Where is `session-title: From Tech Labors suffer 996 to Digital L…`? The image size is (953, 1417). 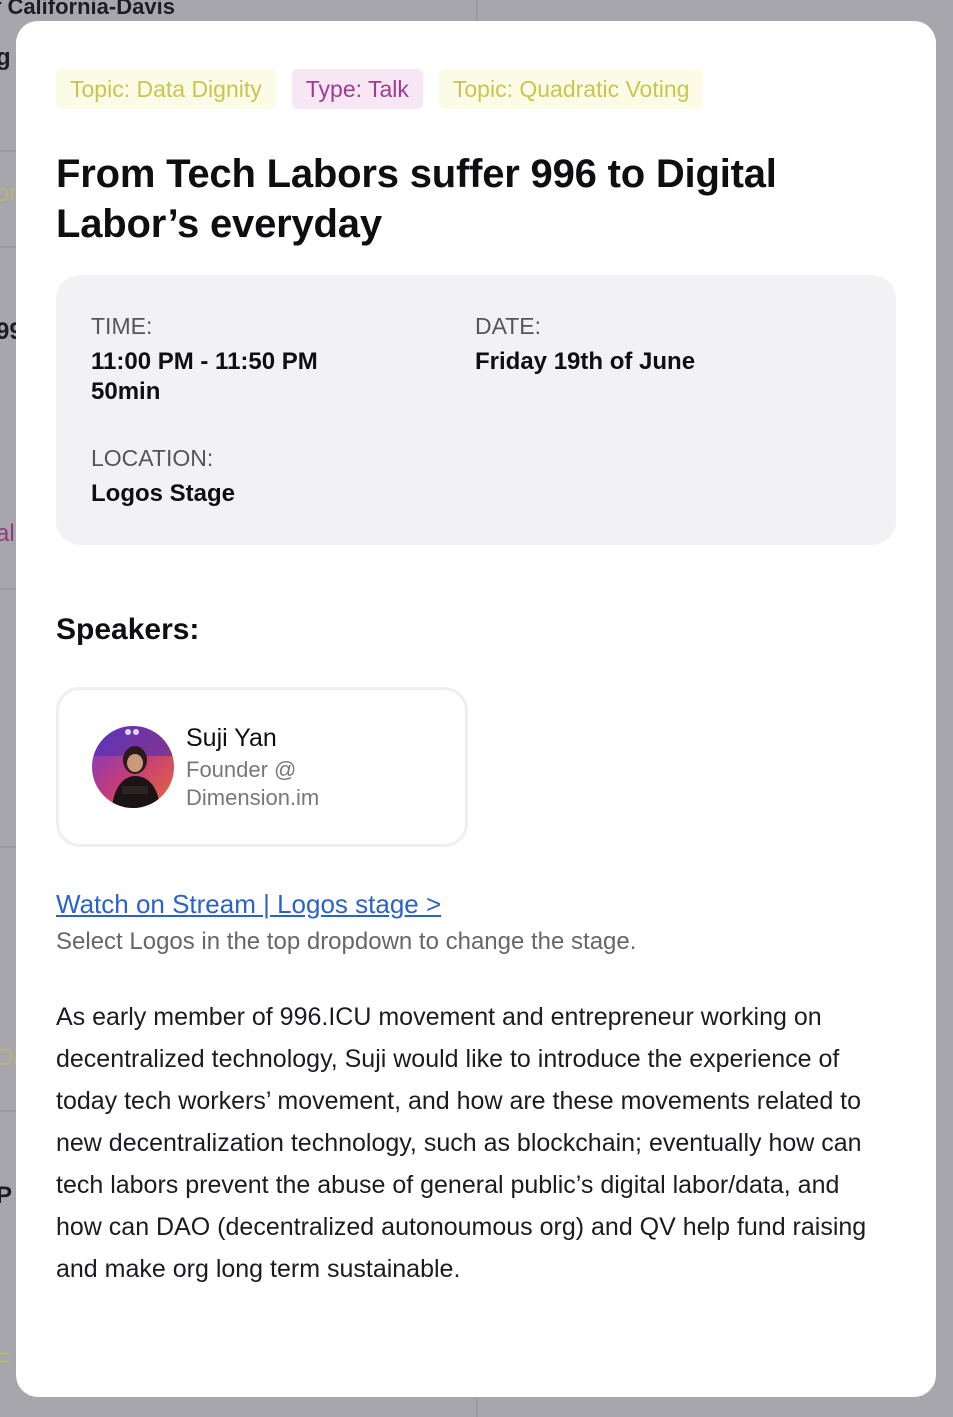 session-title: From Tech Labors suffer 996 to Digital L… is located at coordinates (416, 199).